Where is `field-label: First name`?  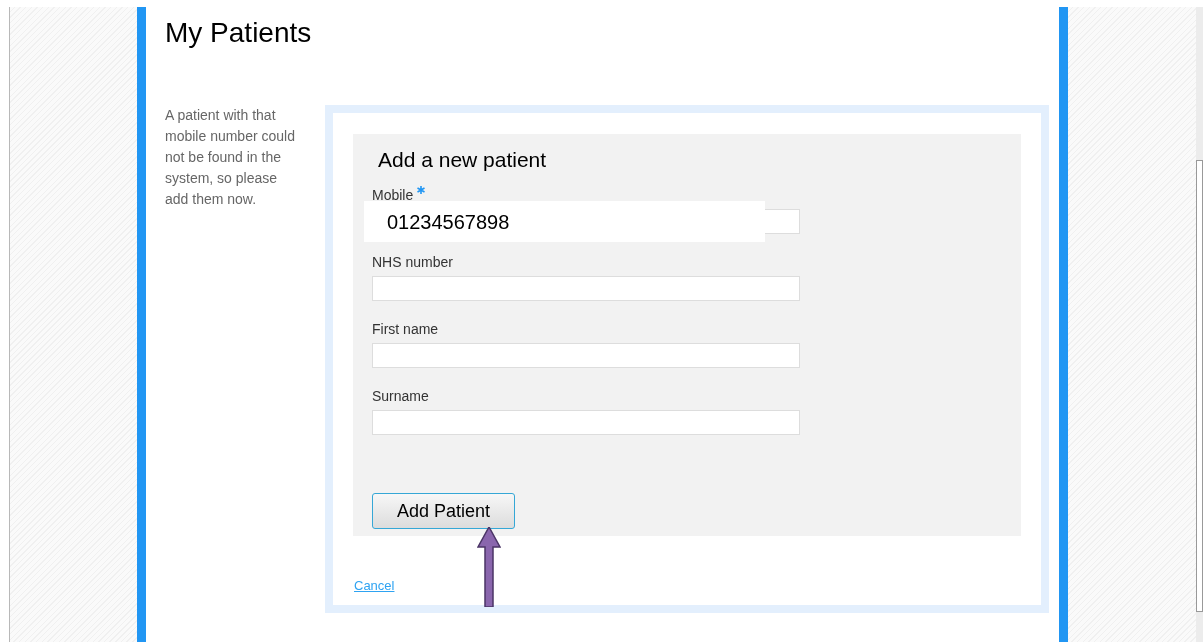 field-label: First name is located at coordinates (405, 329).